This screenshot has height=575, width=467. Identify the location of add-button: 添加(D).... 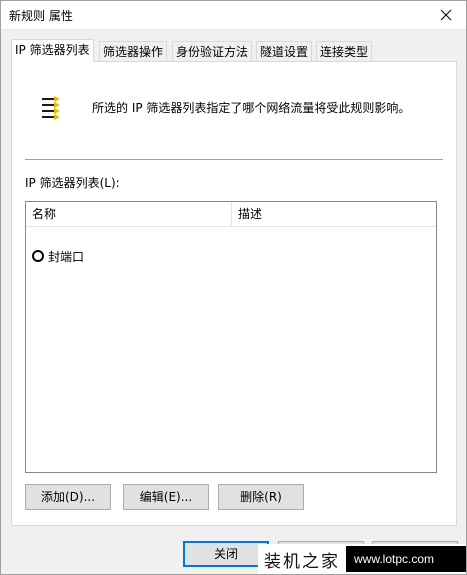
(68, 497).